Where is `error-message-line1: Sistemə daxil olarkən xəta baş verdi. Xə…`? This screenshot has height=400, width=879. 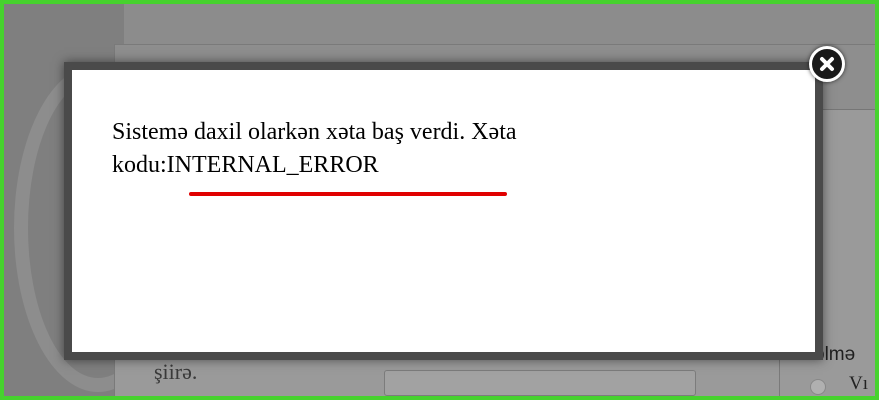 error-message-line1: Sistemə daxil olarkən xəta baş verdi. Xə… is located at coordinates (314, 132).